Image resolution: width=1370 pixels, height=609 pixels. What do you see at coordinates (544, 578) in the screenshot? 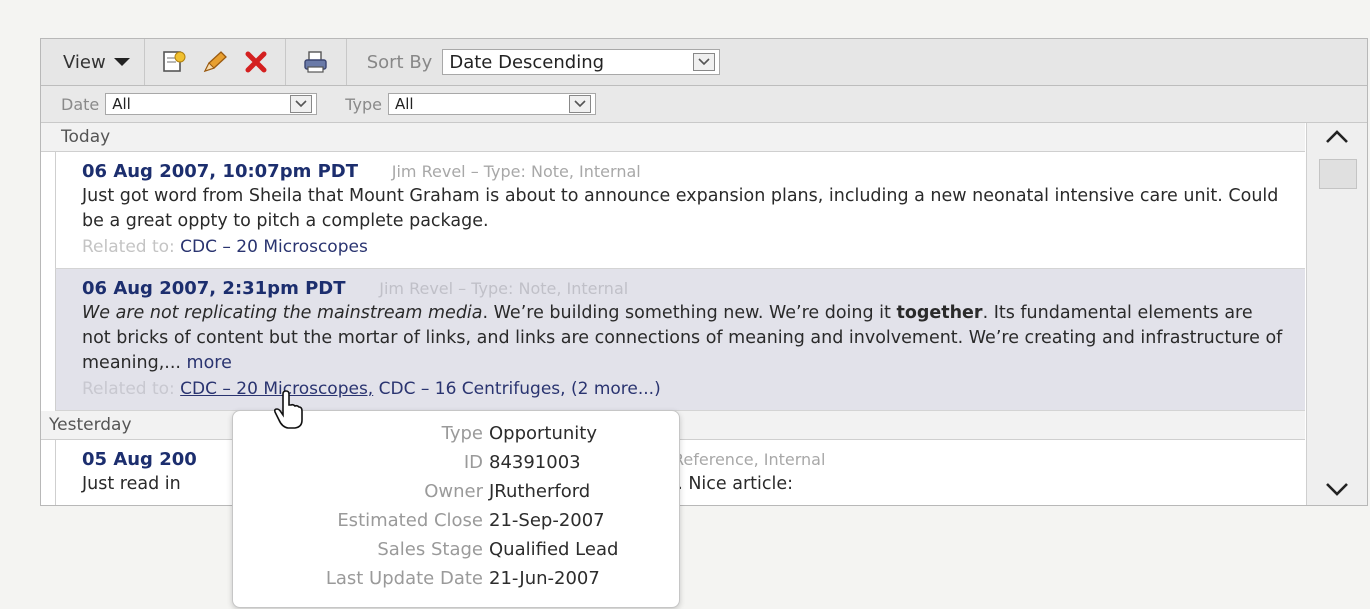
I see `popup-value: 21-Jun-2007` at bounding box center [544, 578].